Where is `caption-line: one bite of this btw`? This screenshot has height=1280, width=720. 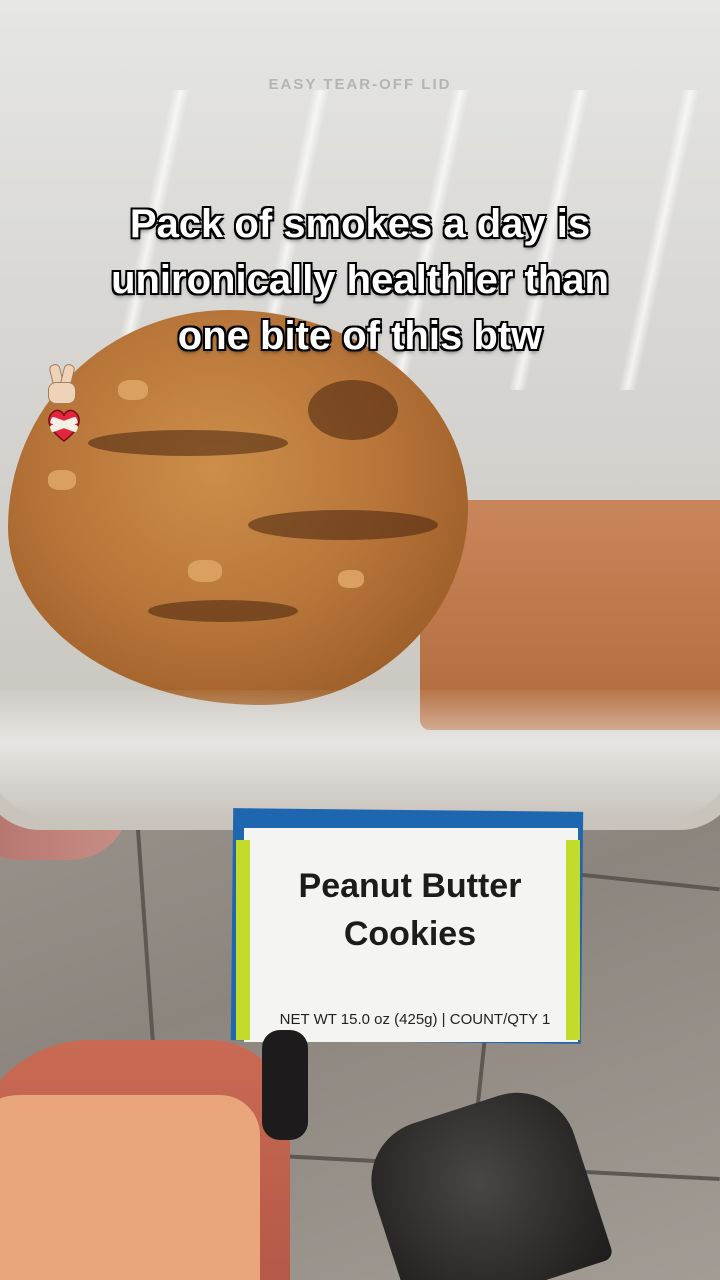 caption-line: one bite of this btw is located at coordinates (360, 336).